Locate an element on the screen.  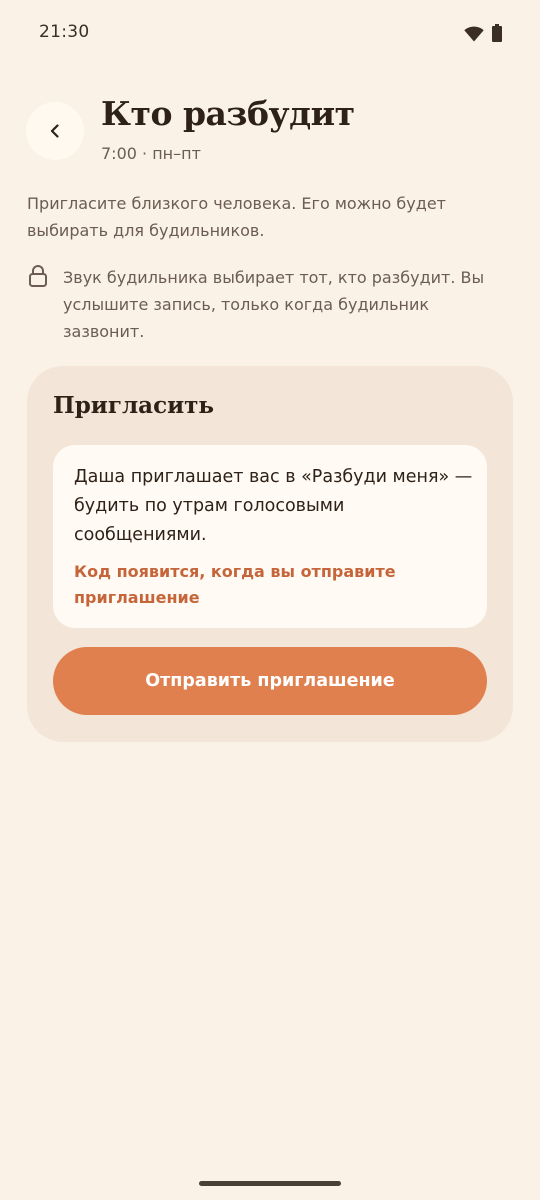
alarm-schedule: 7:00 · пн–пт is located at coordinates (151, 153).